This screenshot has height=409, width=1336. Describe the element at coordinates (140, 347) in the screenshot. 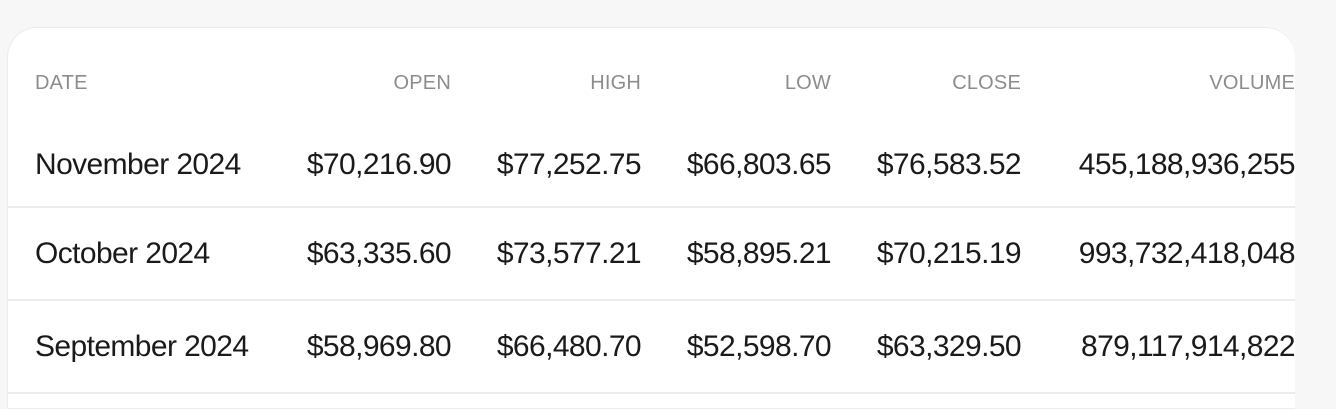

I see `cell-date: September 2024` at that location.